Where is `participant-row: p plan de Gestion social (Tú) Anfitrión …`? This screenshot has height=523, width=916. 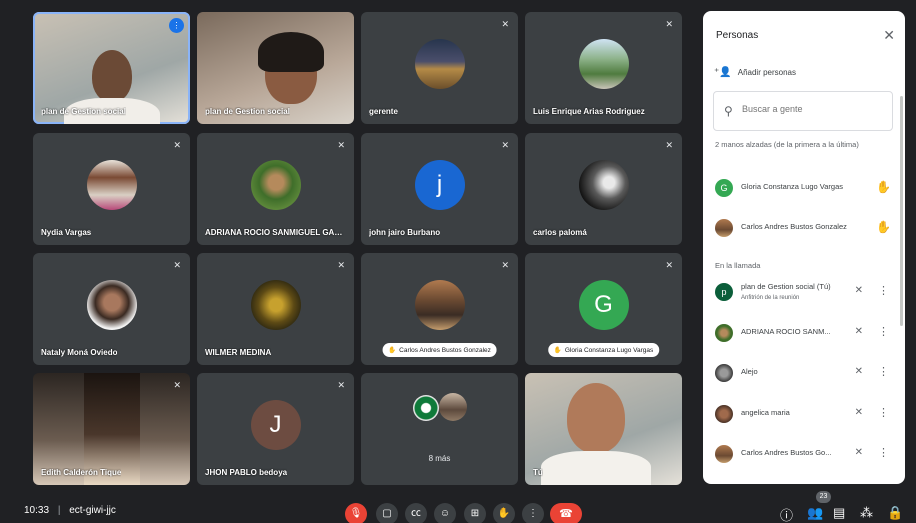 participant-row: p plan de Gestion social (Tú) Anfitrión … is located at coordinates (805, 293).